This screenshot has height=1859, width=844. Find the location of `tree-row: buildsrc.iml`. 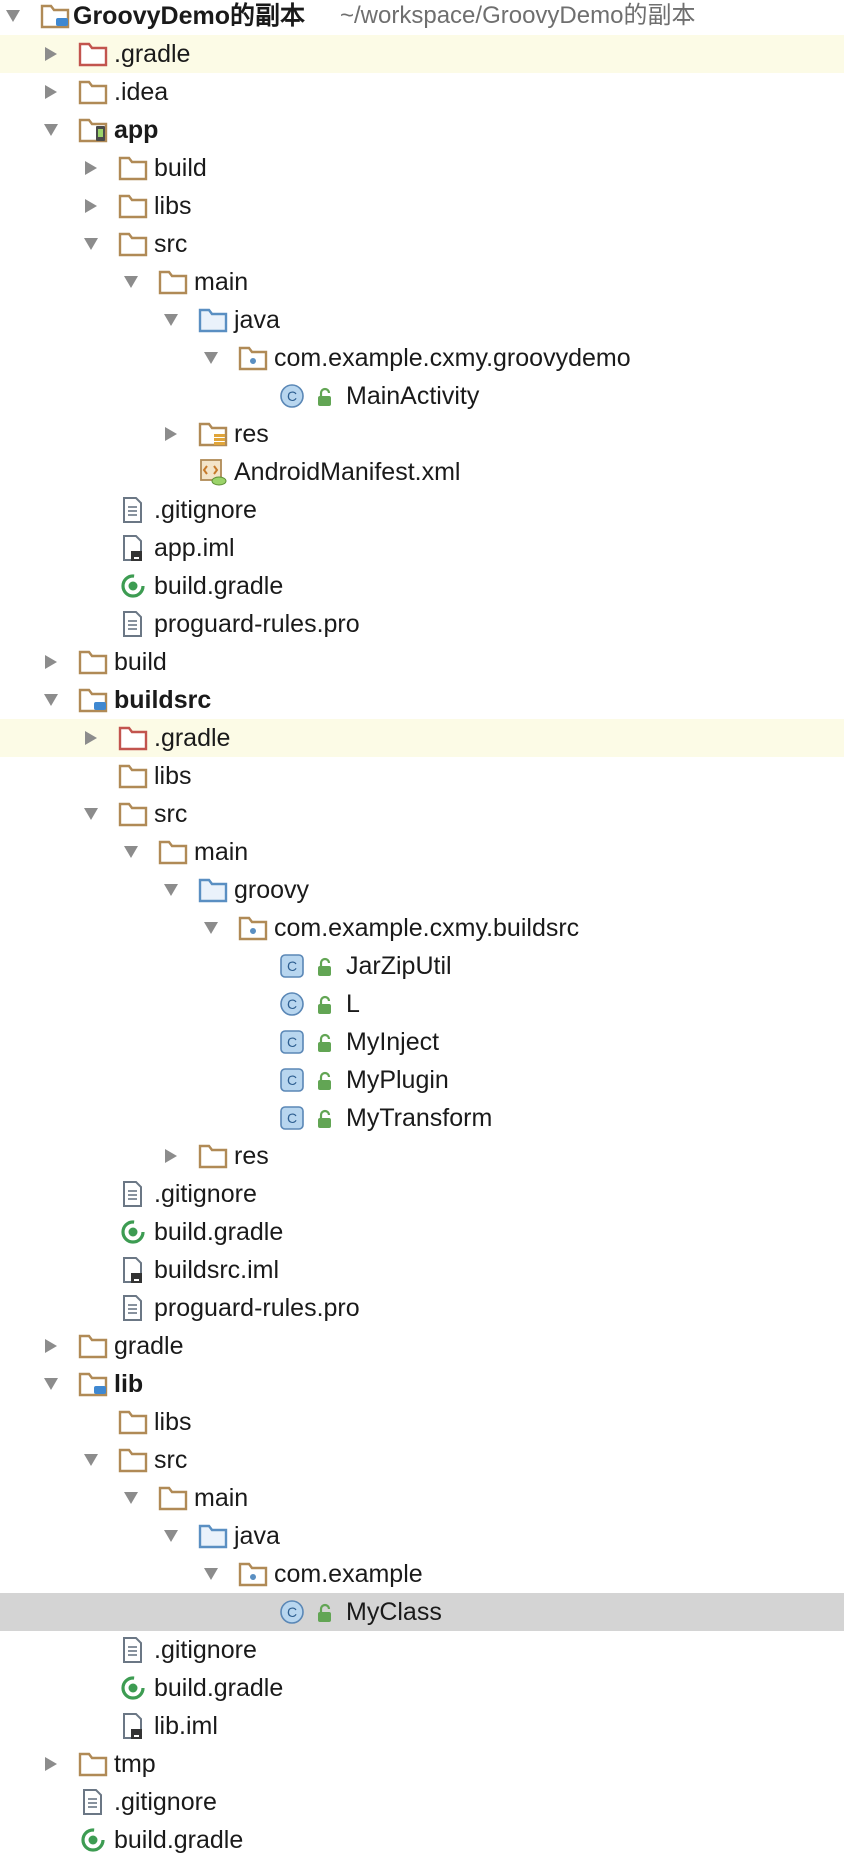

tree-row: buildsrc.iml is located at coordinates (422, 1270).